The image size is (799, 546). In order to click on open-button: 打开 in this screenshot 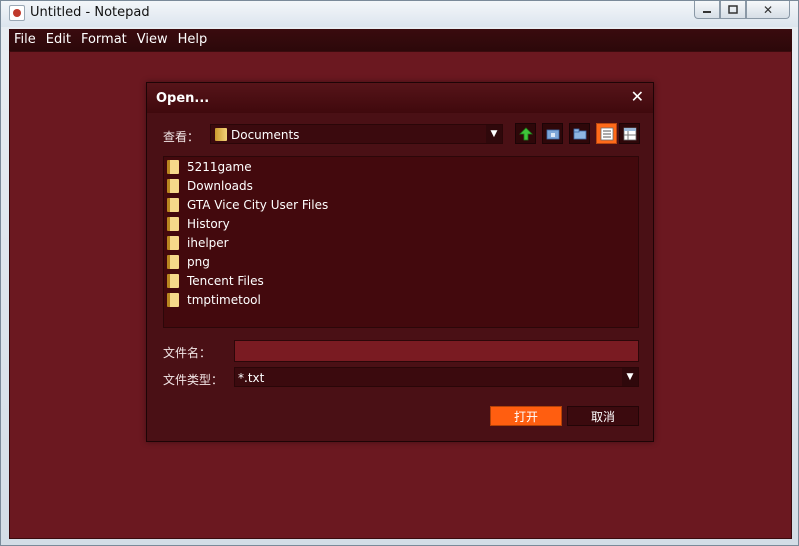, I will do `click(526, 416)`.